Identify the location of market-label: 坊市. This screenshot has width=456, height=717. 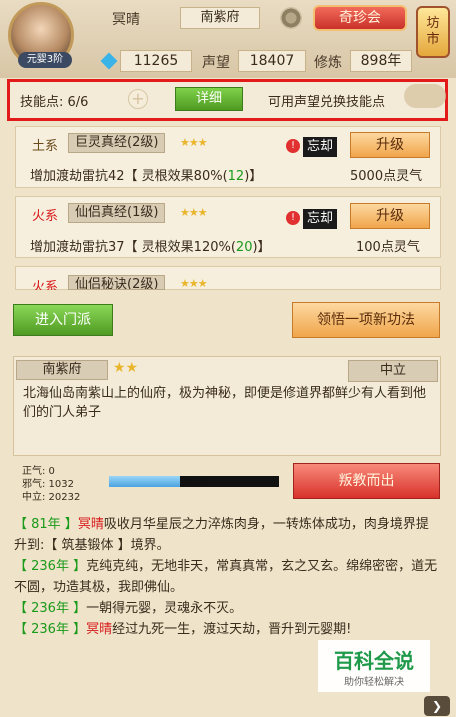
(433, 31).